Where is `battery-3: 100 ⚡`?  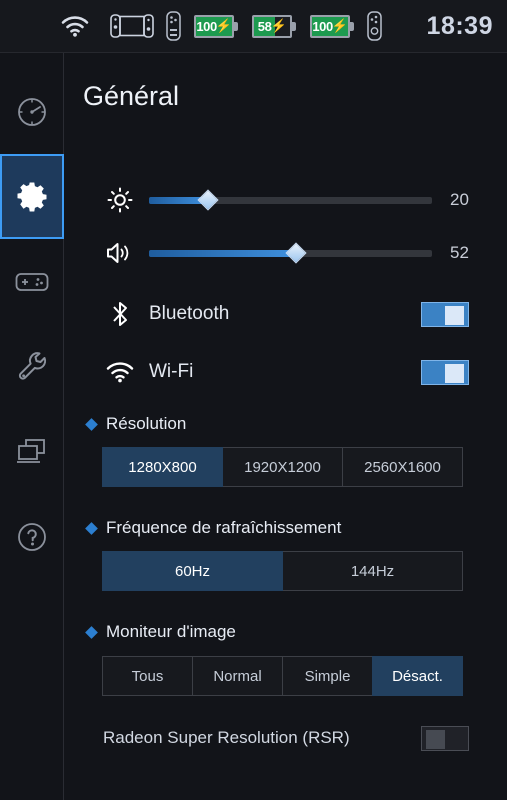
battery-3: 100 ⚡ is located at coordinates (332, 26).